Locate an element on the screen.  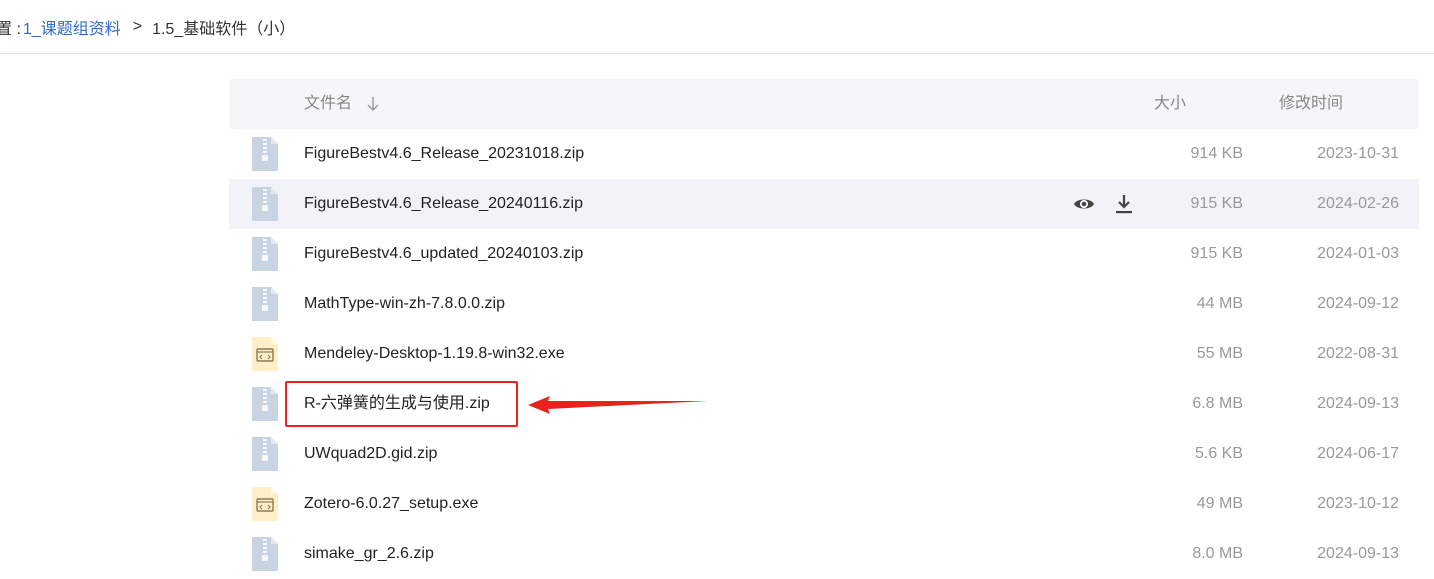
file-size: 5.6 KB is located at coordinates (1218, 453).